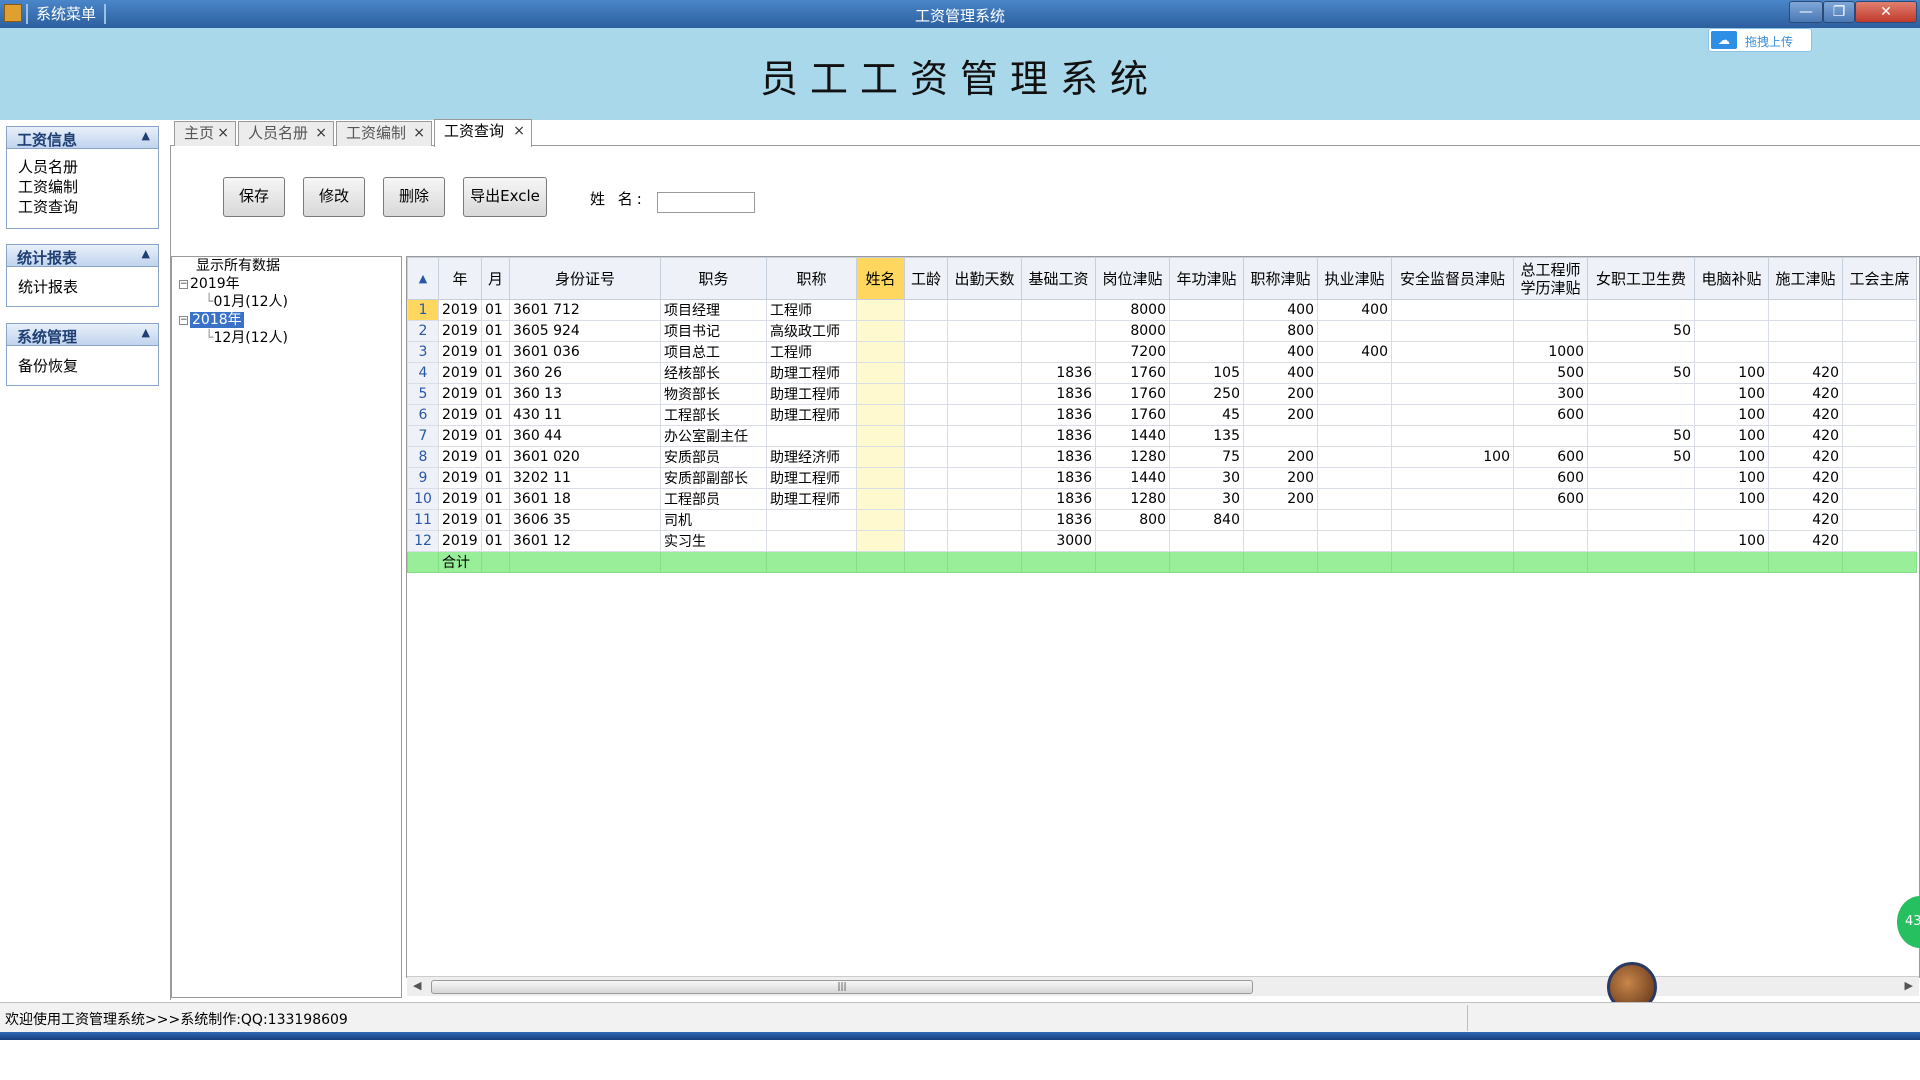  I want to click on grid-cell: 项目总工, so click(713, 352).